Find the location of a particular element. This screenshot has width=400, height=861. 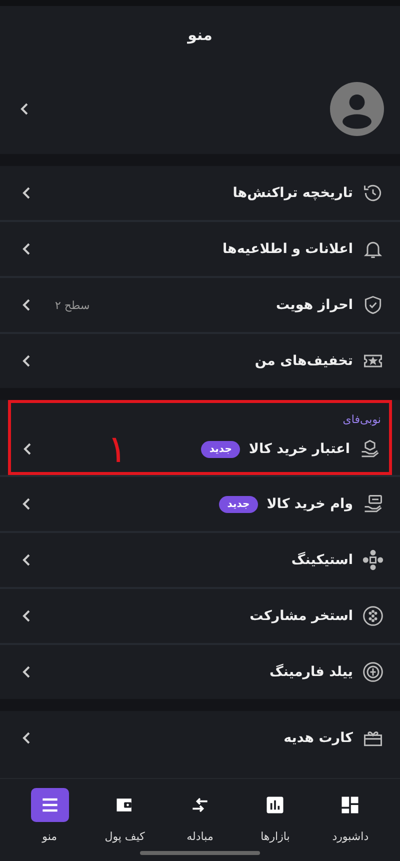

annotation-number: ١ is located at coordinates (117, 449).